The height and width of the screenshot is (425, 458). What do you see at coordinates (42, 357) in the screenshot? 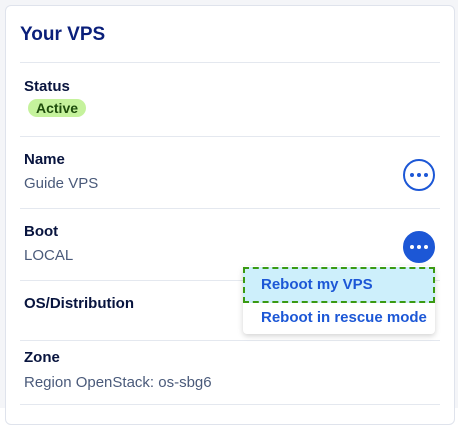
I see `zone-label: Zone` at bounding box center [42, 357].